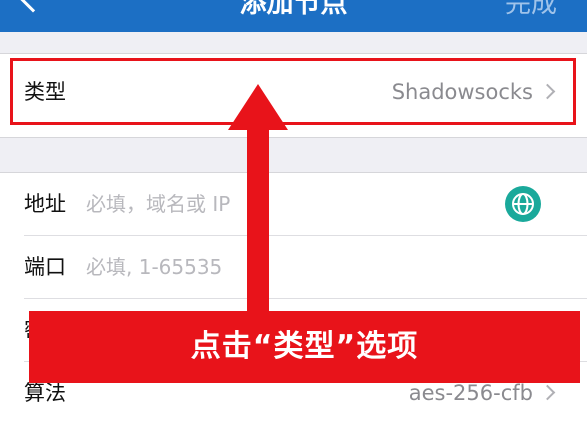  What do you see at coordinates (547, 392) in the screenshot?
I see `chevron-right-icon` at bounding box center [547, 392].